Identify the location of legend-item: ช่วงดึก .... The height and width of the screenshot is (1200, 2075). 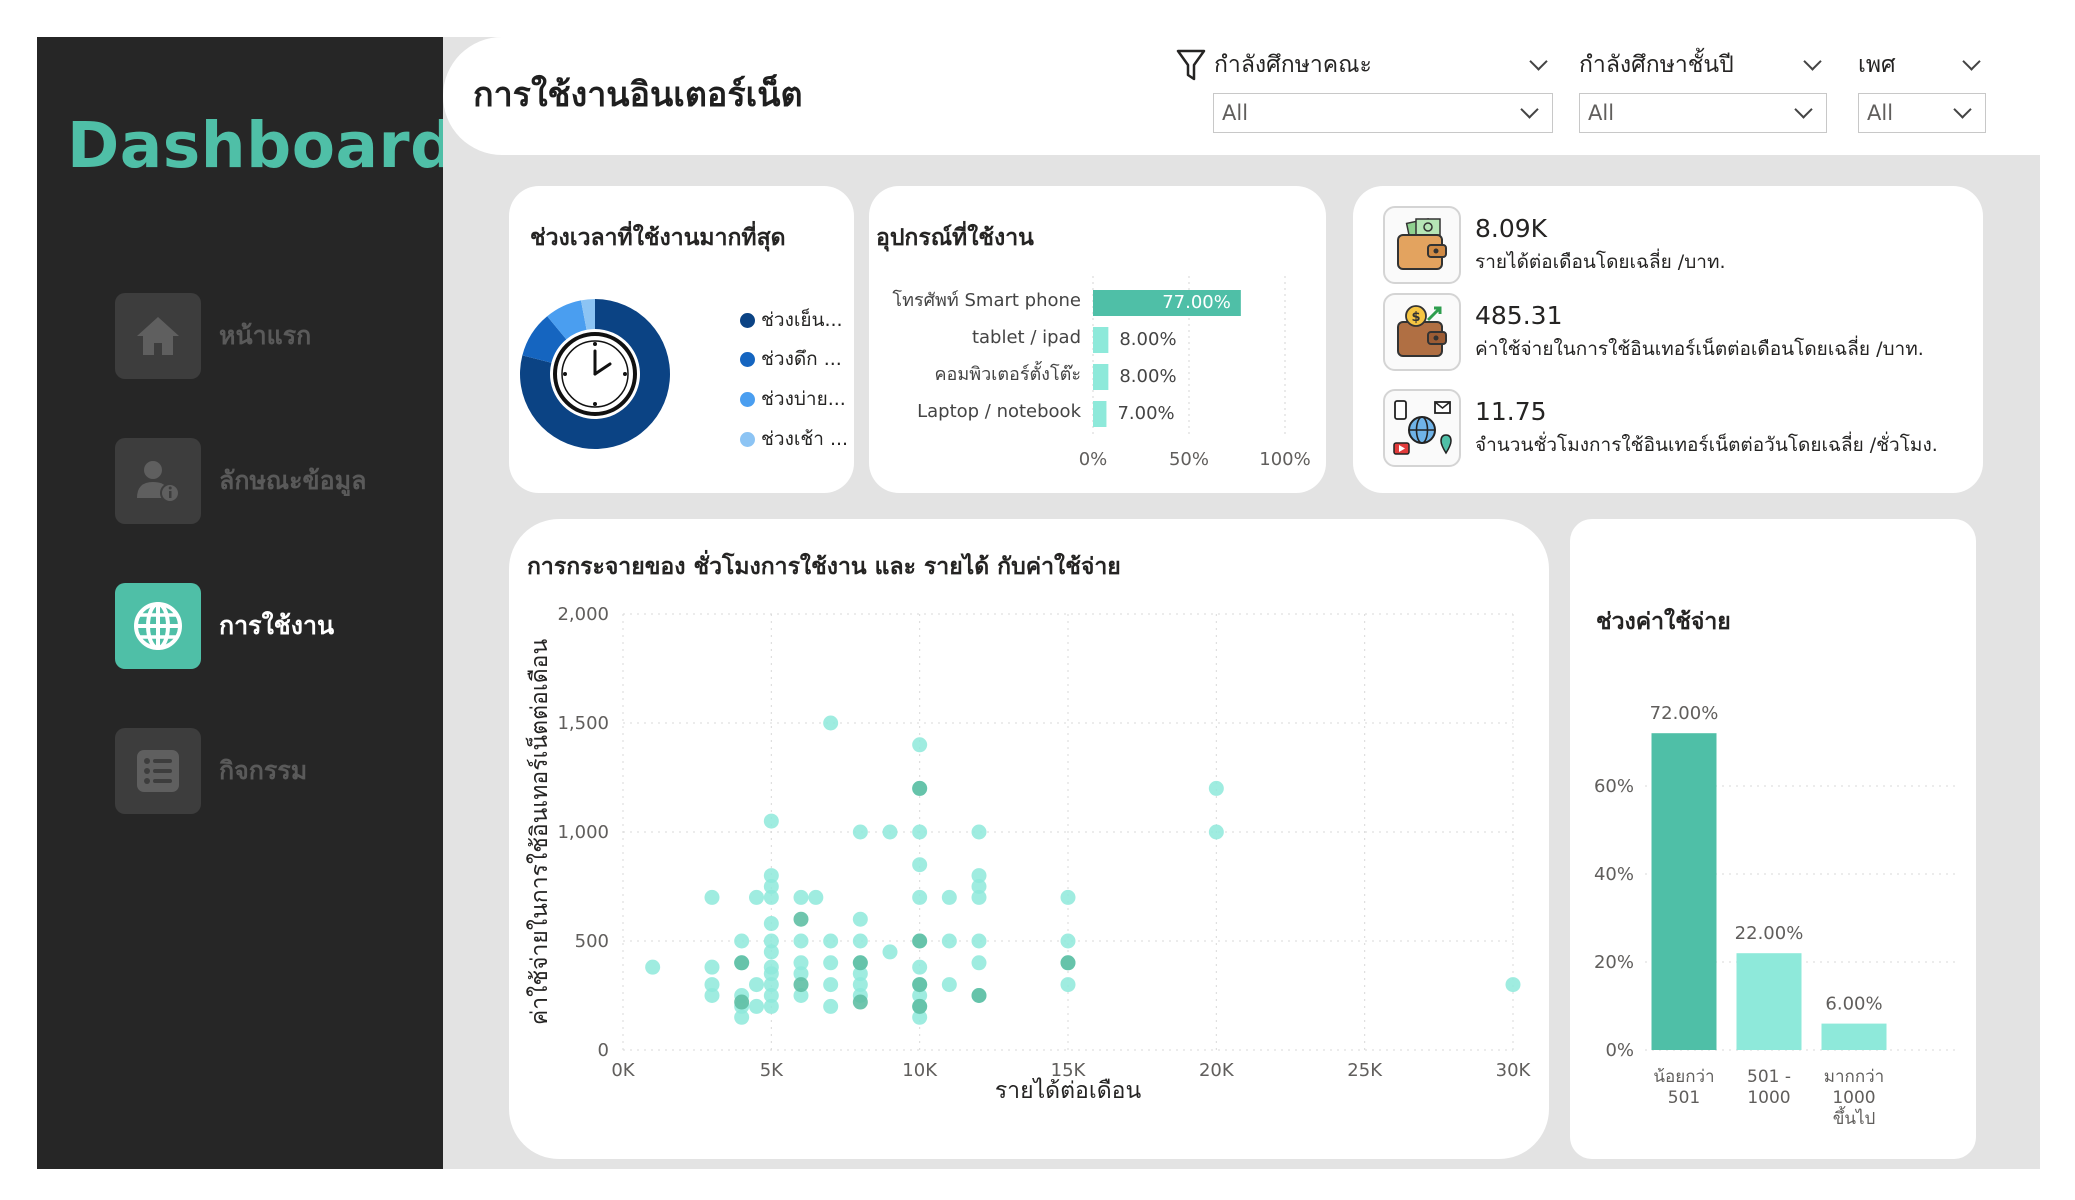
(791, 359).